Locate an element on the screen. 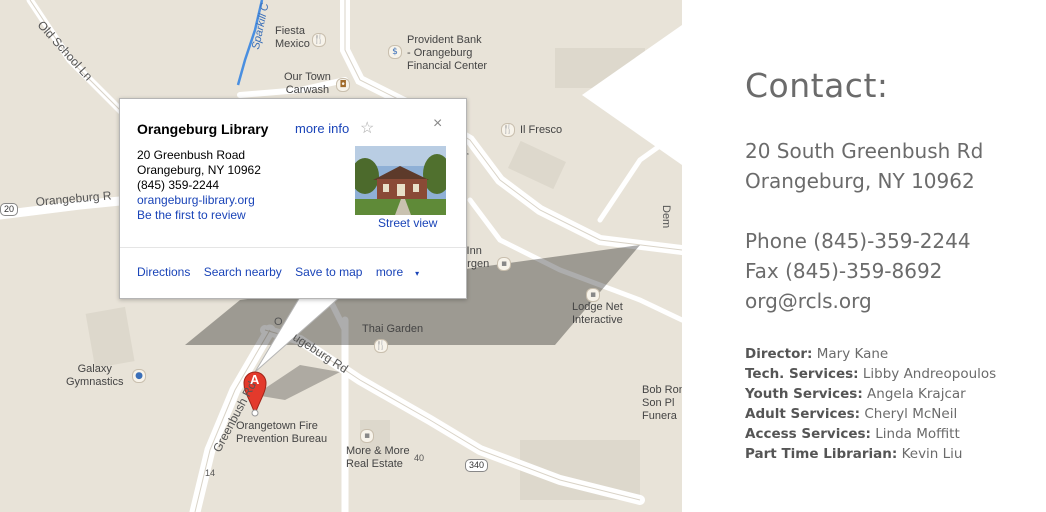  poi-label-carwash: Our Town Carwash is located at coordinates (307, 83).